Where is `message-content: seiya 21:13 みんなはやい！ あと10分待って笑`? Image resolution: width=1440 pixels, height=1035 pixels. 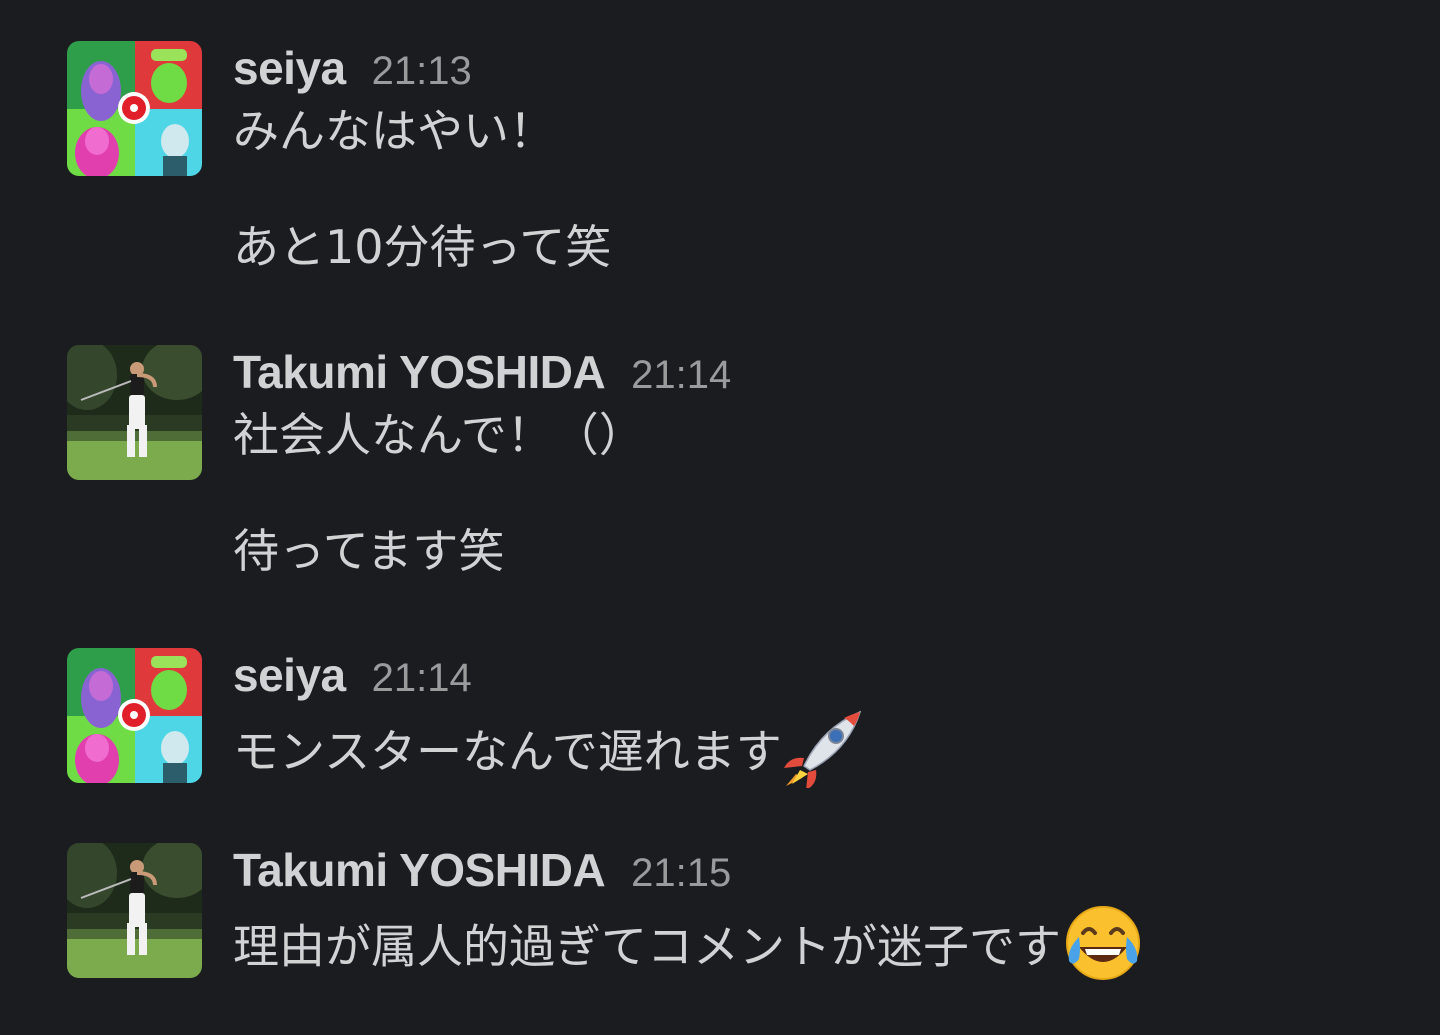 message-content: seiya 21:13 みんなはやい！ あと10分待って笑 is located at coordinates (422, 159).